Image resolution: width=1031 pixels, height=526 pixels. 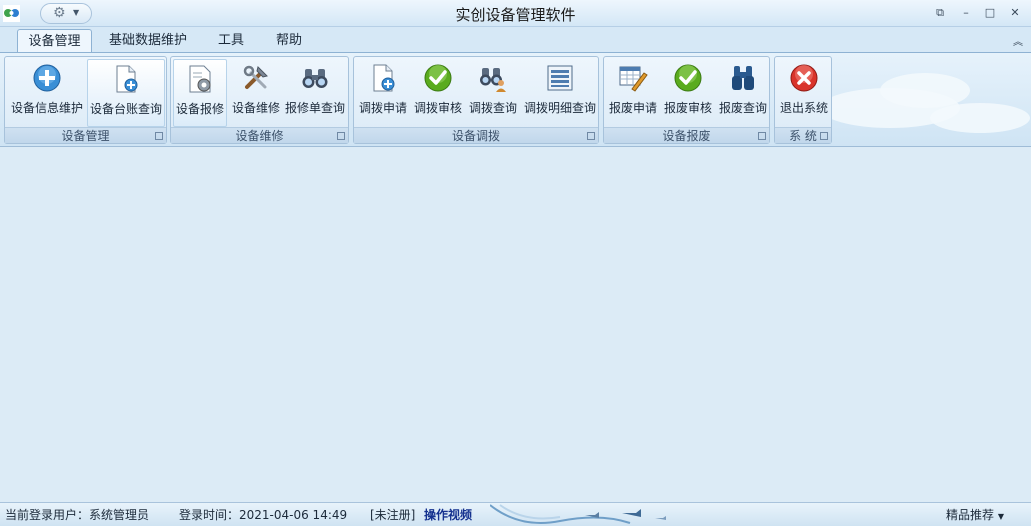 I want to click on equipment-info-button: 设备信息维护, so click(x=47, y=93).